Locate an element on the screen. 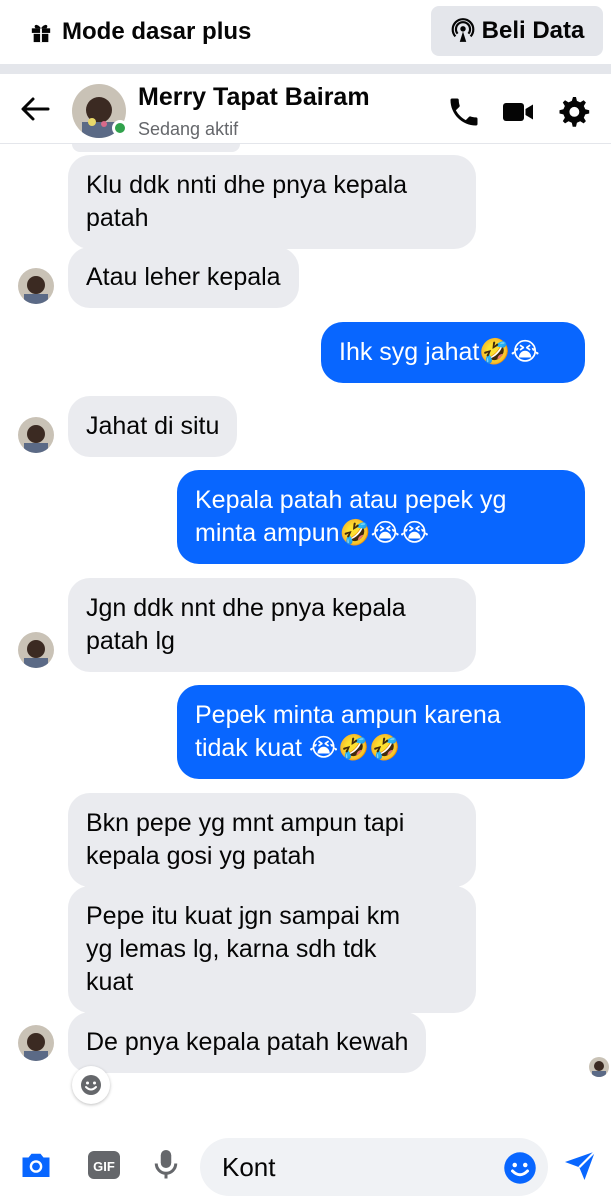 The width and height of the screenshot is (611, 1200). message-incoming: De pnya kepala patah kewah is located at coordinates (247, 1042).